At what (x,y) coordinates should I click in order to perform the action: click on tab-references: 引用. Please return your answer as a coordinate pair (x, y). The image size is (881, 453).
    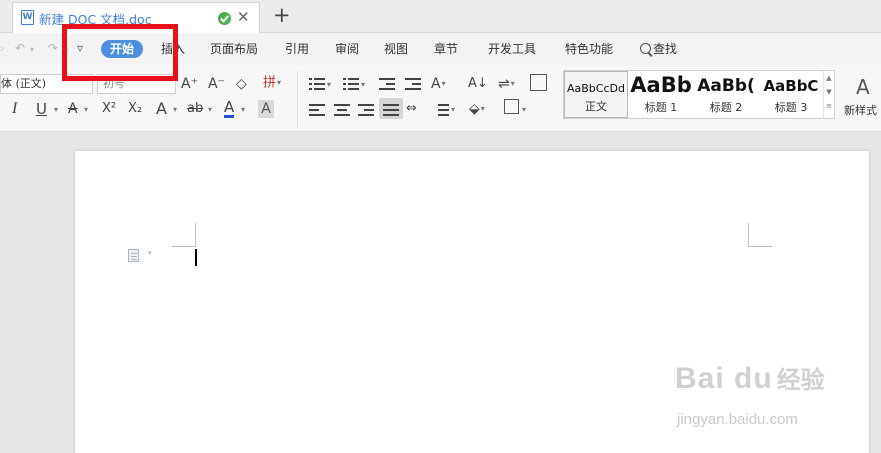
    Looking at the image, I should click on (297, 49).